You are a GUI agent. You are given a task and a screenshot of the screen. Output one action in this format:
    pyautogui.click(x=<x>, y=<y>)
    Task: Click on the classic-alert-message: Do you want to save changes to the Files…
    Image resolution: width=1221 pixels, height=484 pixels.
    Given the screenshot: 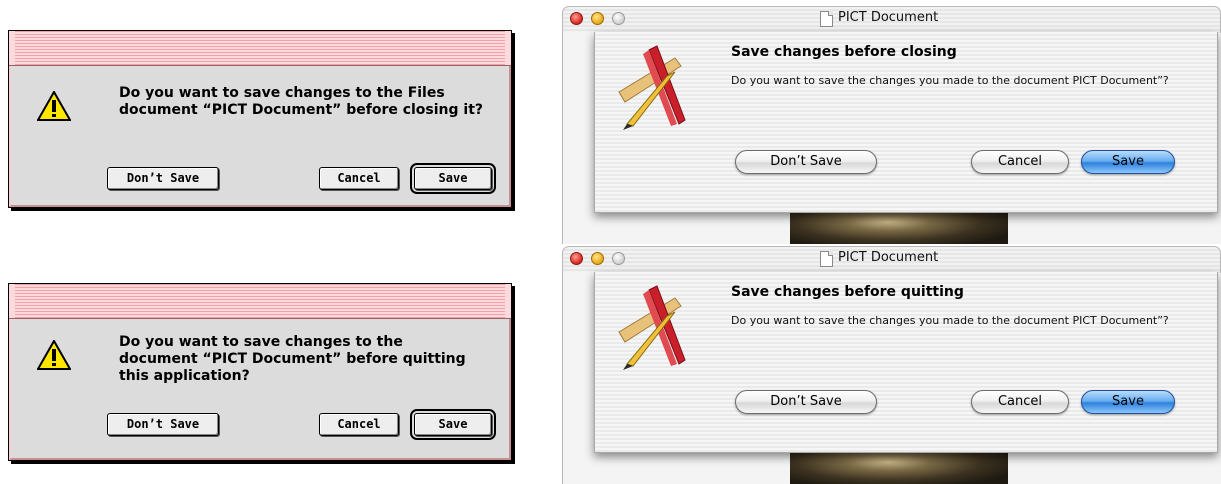 What is the action you would take?
    pyautogui.click(x=301, y=101)
    